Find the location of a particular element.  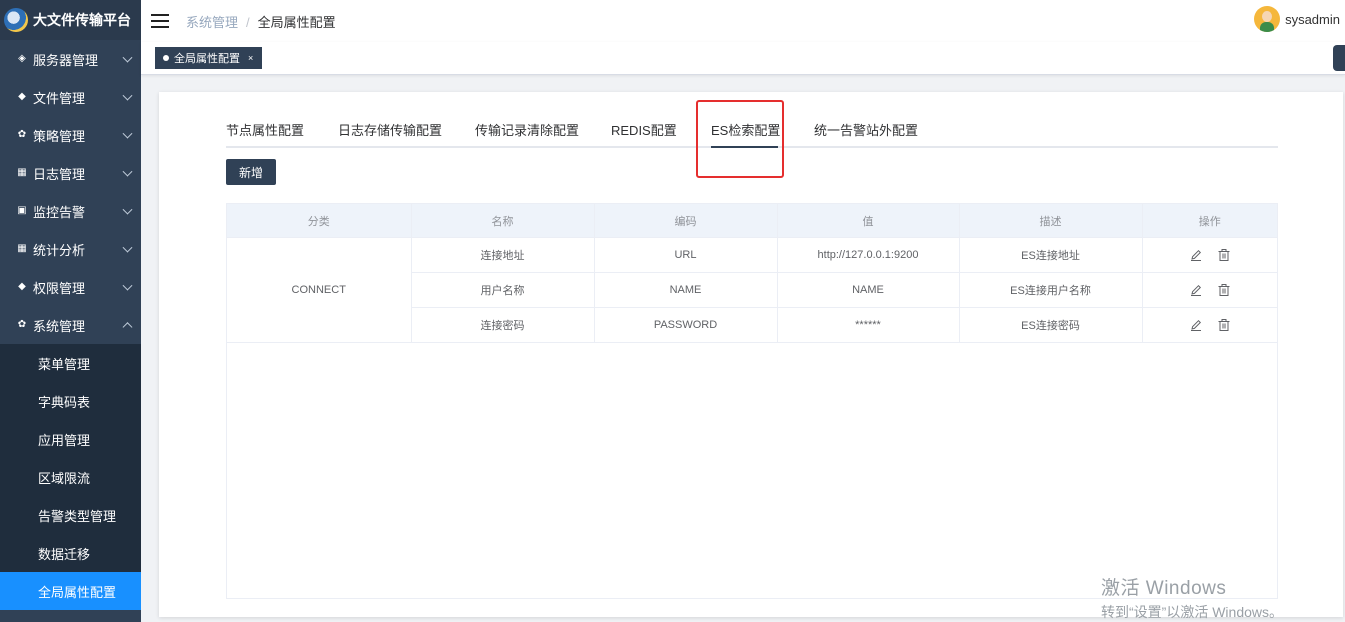

menu-system: ✿ 系统管理 is located at coordinates (70, 325).